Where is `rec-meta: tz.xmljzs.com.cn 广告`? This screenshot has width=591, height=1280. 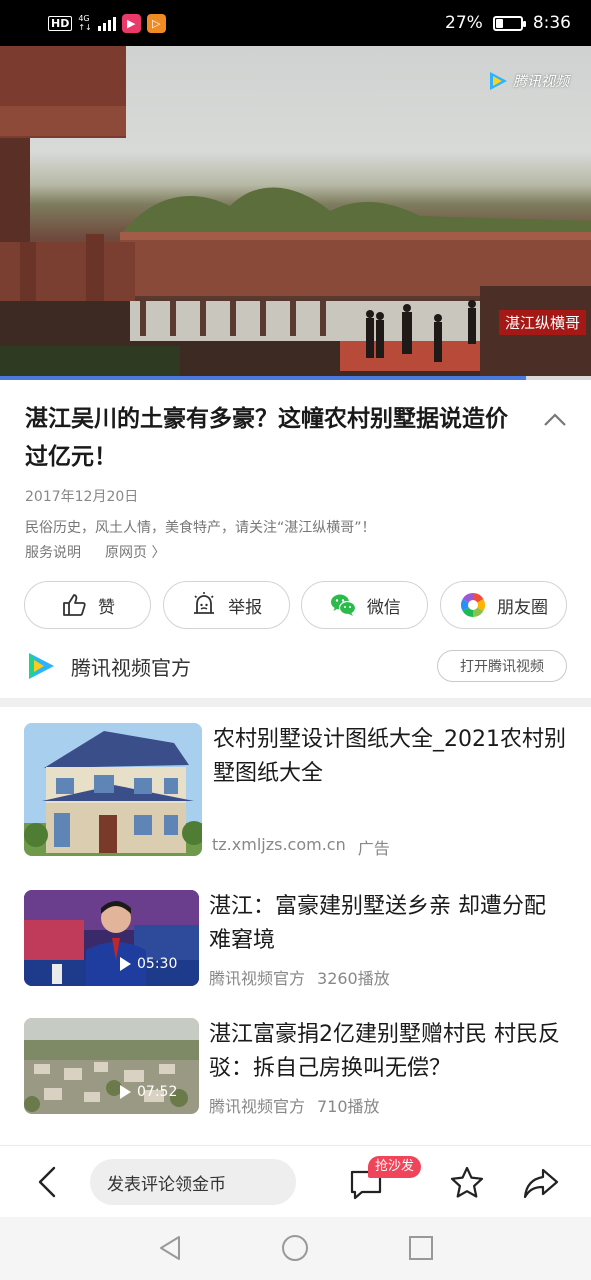
rec-meta: tz.xmljzs.com.cn 广告 is located at coordinates (301, 847).